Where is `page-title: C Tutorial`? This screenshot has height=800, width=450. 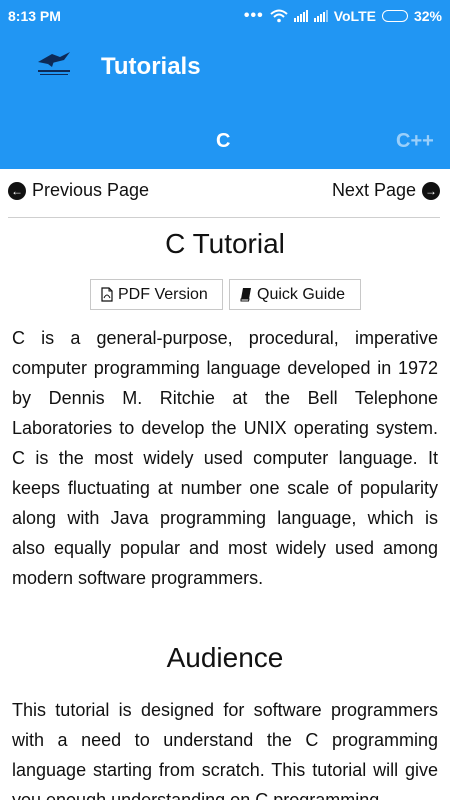
page-title: C Tutorial is located at coordinates (225, 243).